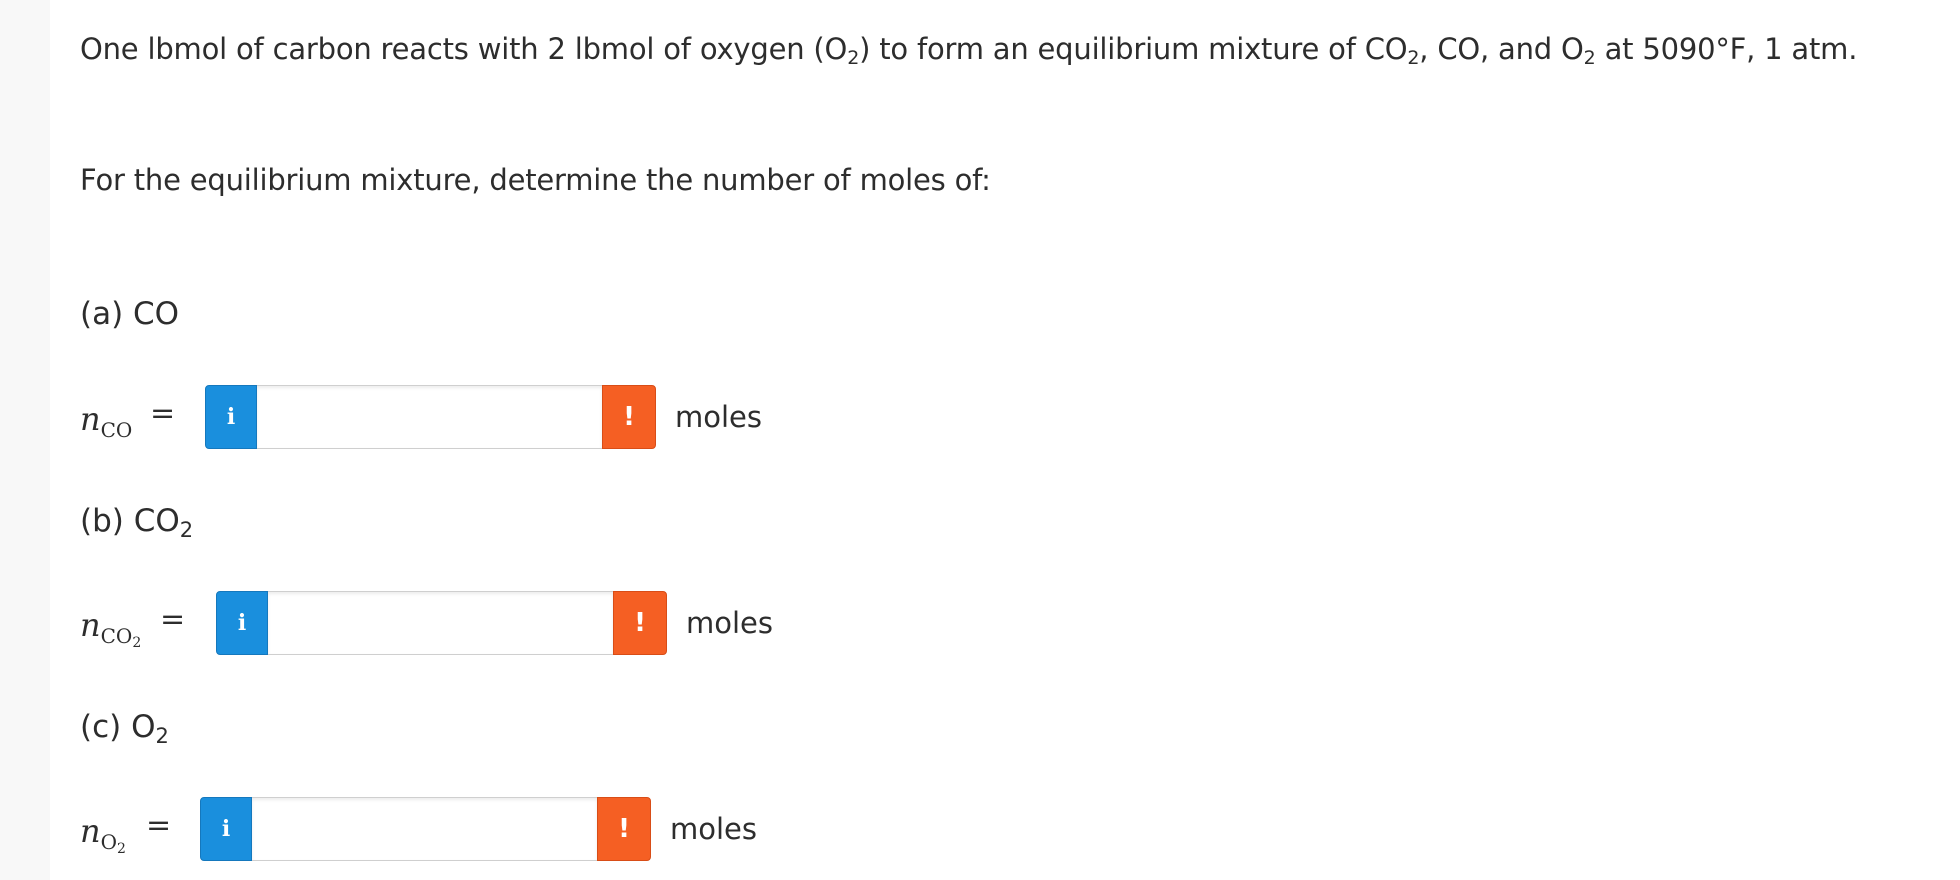 The width and height of the screenshot is (1960, 880). I want to click on n-co2-variable: nCO2, so click(111, 628).